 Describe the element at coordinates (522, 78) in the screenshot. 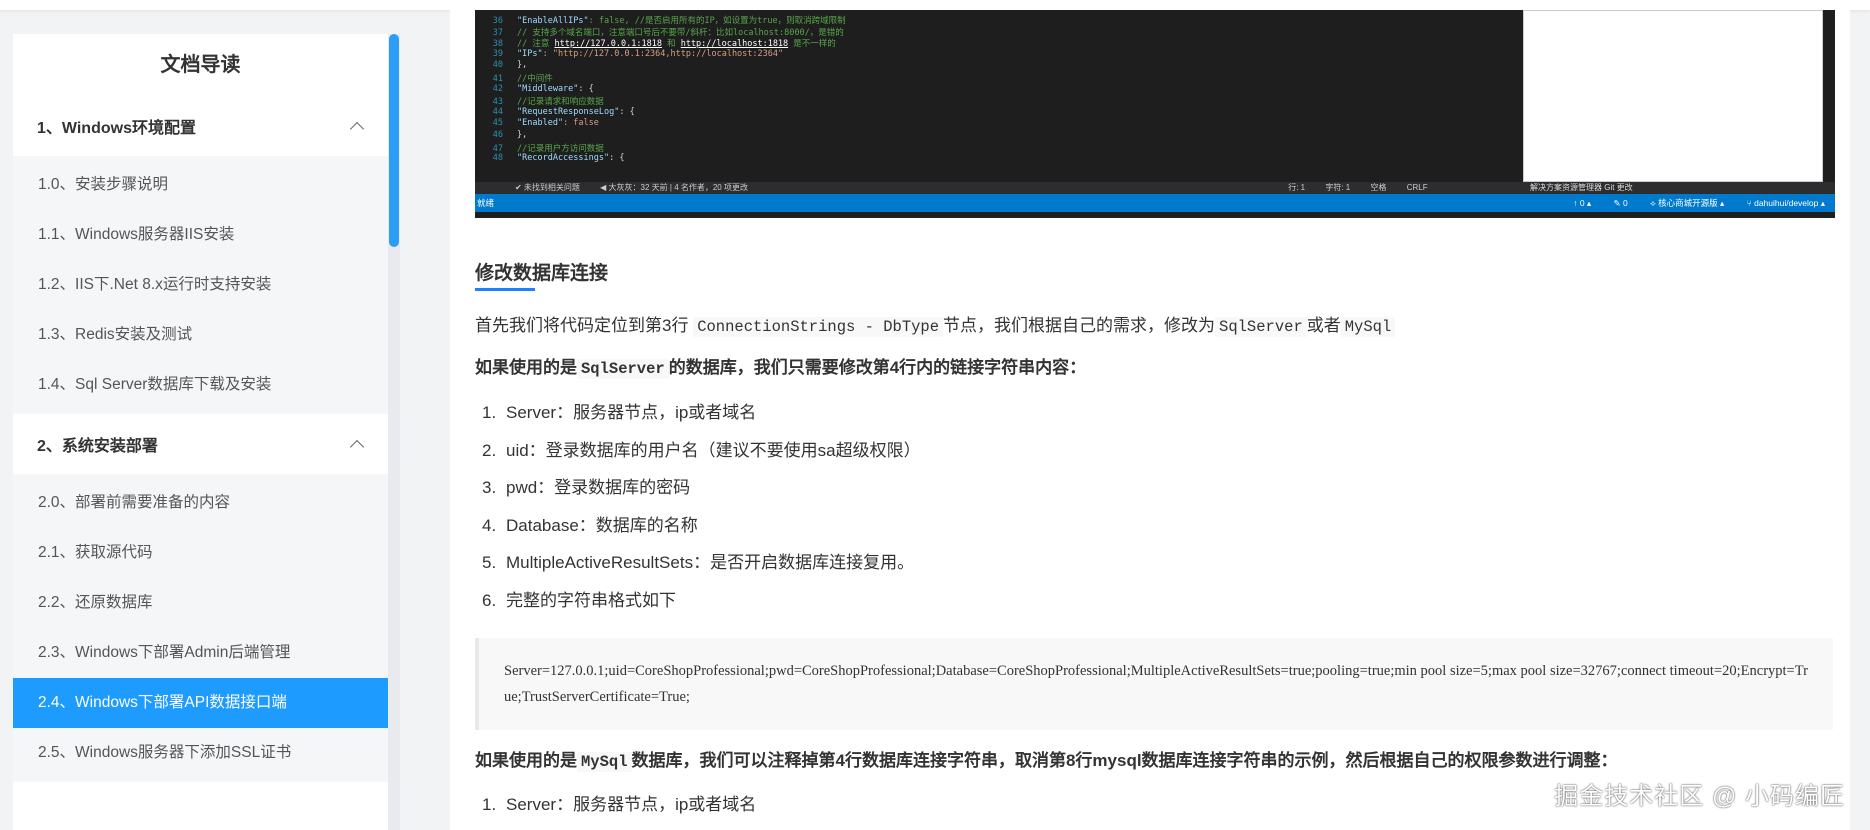

I see `code-line: 41//中间件` at that location.